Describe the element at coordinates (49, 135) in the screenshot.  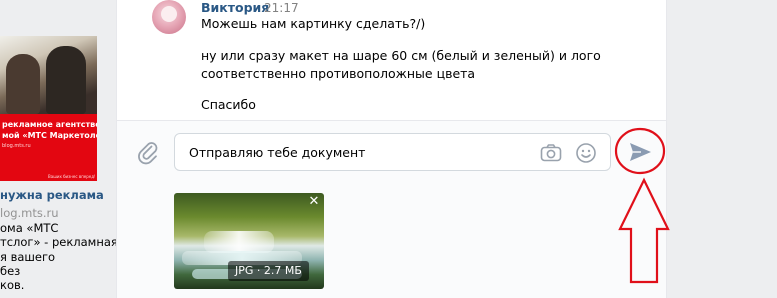
I see `ad-banner-line2: мой «МТС Маркетолог»` at that location.